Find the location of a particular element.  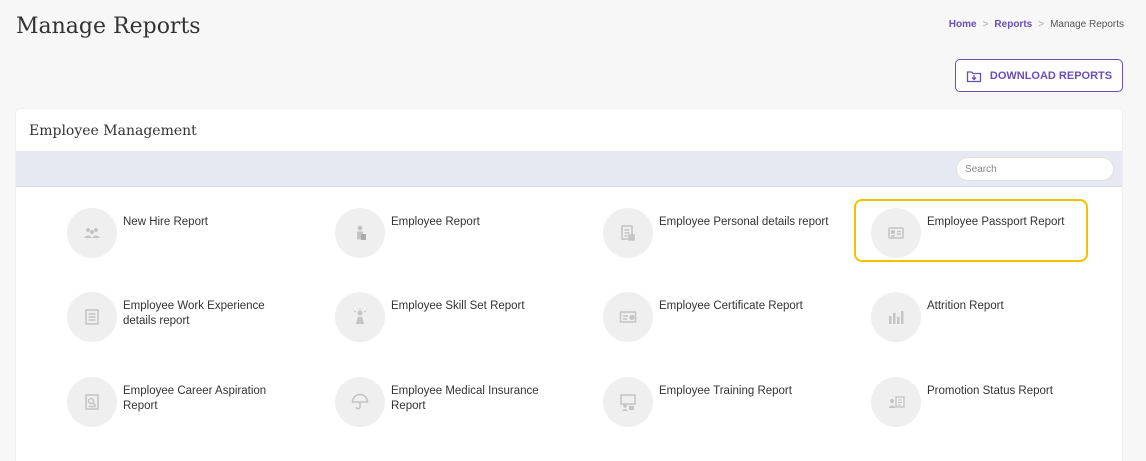

card-title: Employee Management is located at coordinates (113, 131).